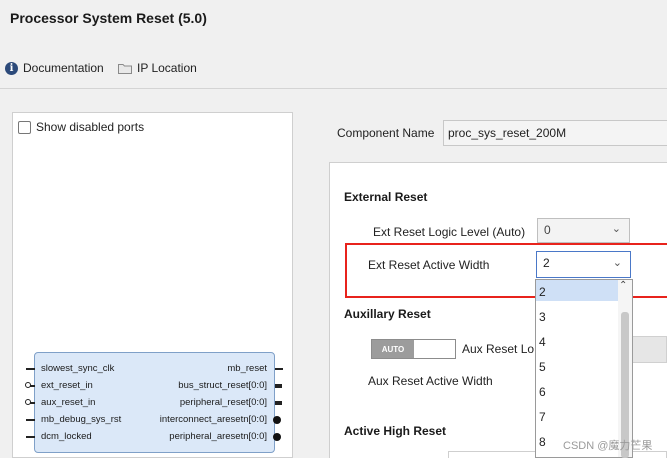 This screenshot has height=458, width=667. Describe the element at coordinates (542, 292) in the screenshot. I see `dropdown-option: 2` at that location.